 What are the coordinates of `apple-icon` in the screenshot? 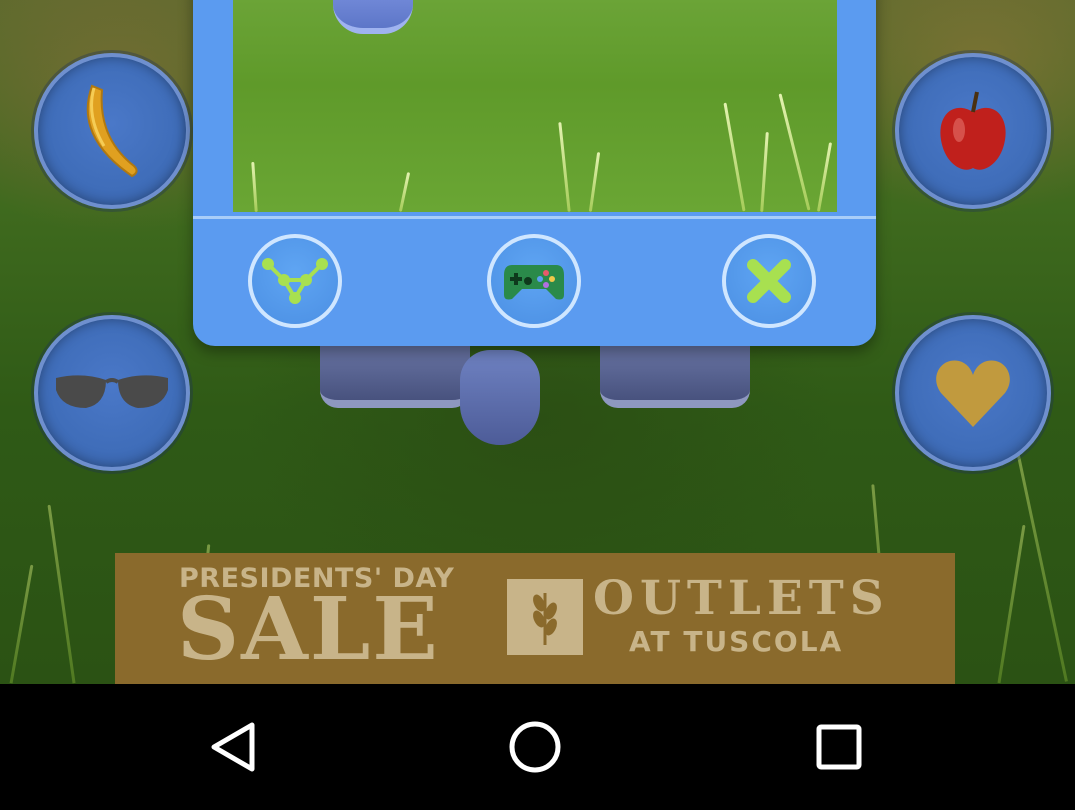 It's located at (973, 130).